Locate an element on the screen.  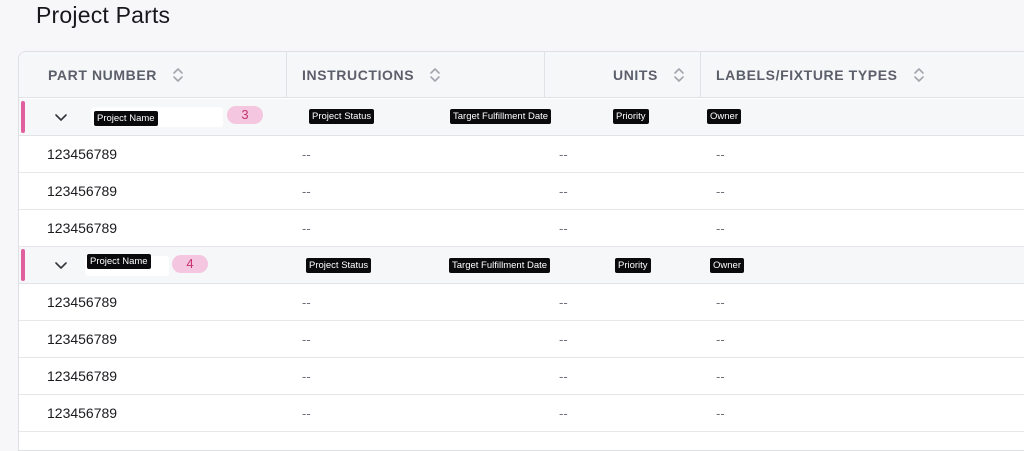
column-label: LABELS/FIXTURE TYPES is located at coordinates (807, 75).